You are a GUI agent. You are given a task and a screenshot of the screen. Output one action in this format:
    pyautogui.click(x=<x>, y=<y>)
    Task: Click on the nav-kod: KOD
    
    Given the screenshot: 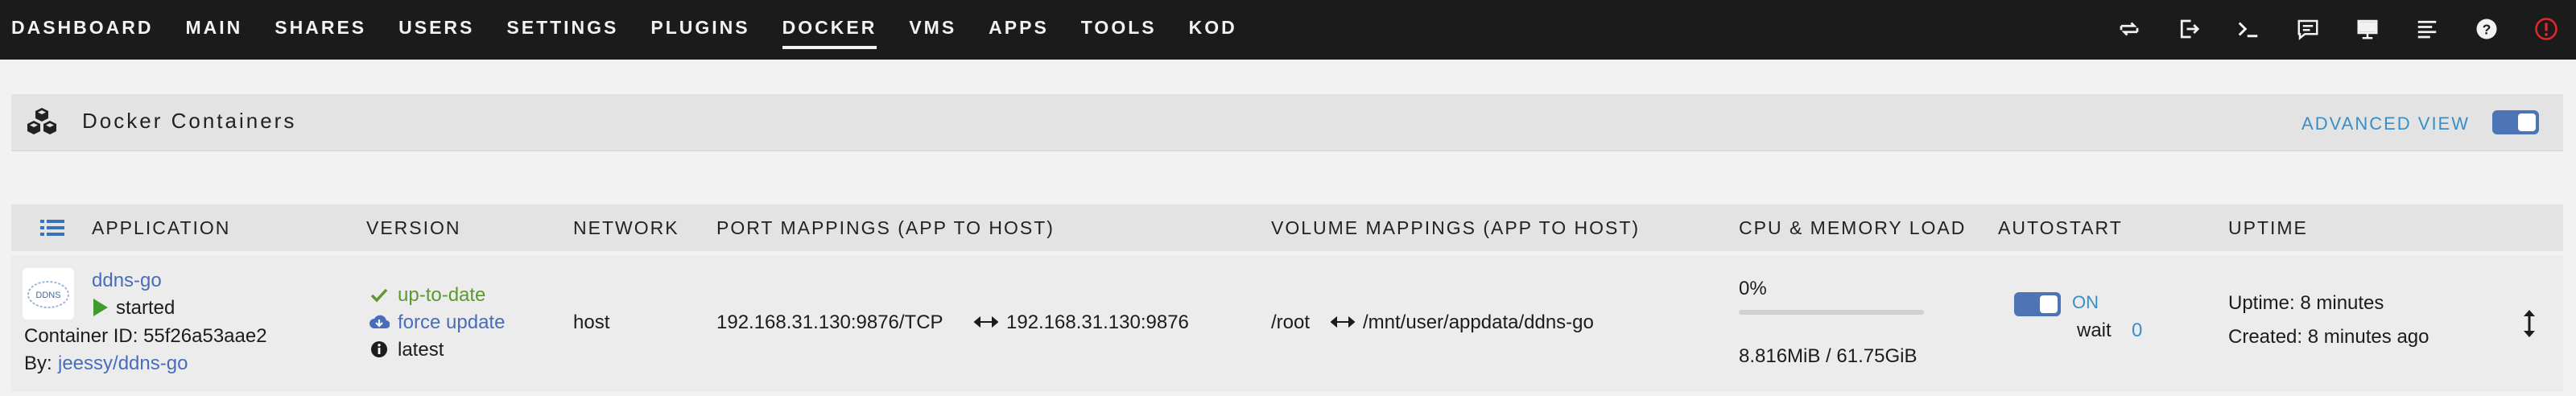 What is the action you would take?
    pyautogui.click(x=1213, y=30)
    